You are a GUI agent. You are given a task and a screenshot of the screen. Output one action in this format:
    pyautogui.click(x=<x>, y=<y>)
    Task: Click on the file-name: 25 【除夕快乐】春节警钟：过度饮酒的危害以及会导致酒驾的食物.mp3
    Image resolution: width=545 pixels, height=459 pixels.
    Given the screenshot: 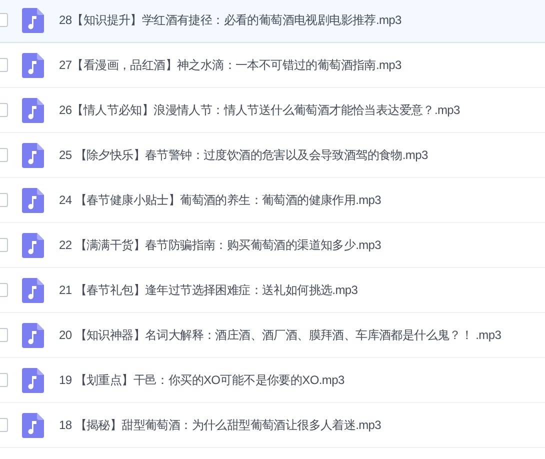 What is the action you would take?
    pyautogui.click(x=243, y=155)
    